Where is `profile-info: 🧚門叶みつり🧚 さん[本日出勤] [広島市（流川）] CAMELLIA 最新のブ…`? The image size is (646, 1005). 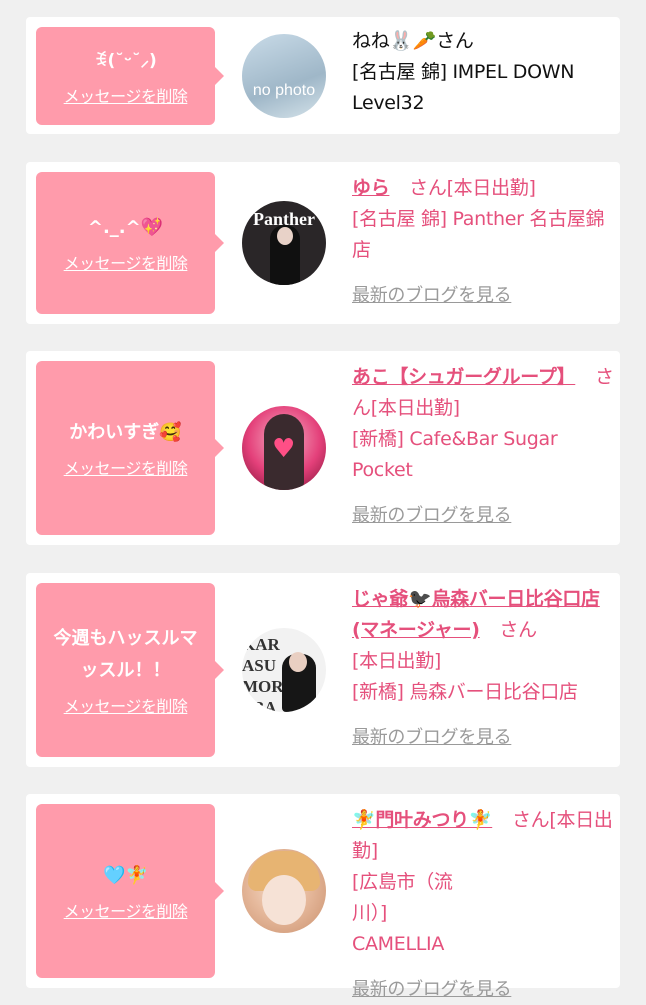
profile-info: 🧚門叶みつり🧚 さん[本日出勤] [広島市（流川）] CAMELLIA 最新のブ… is located at coordinates (483, 905).